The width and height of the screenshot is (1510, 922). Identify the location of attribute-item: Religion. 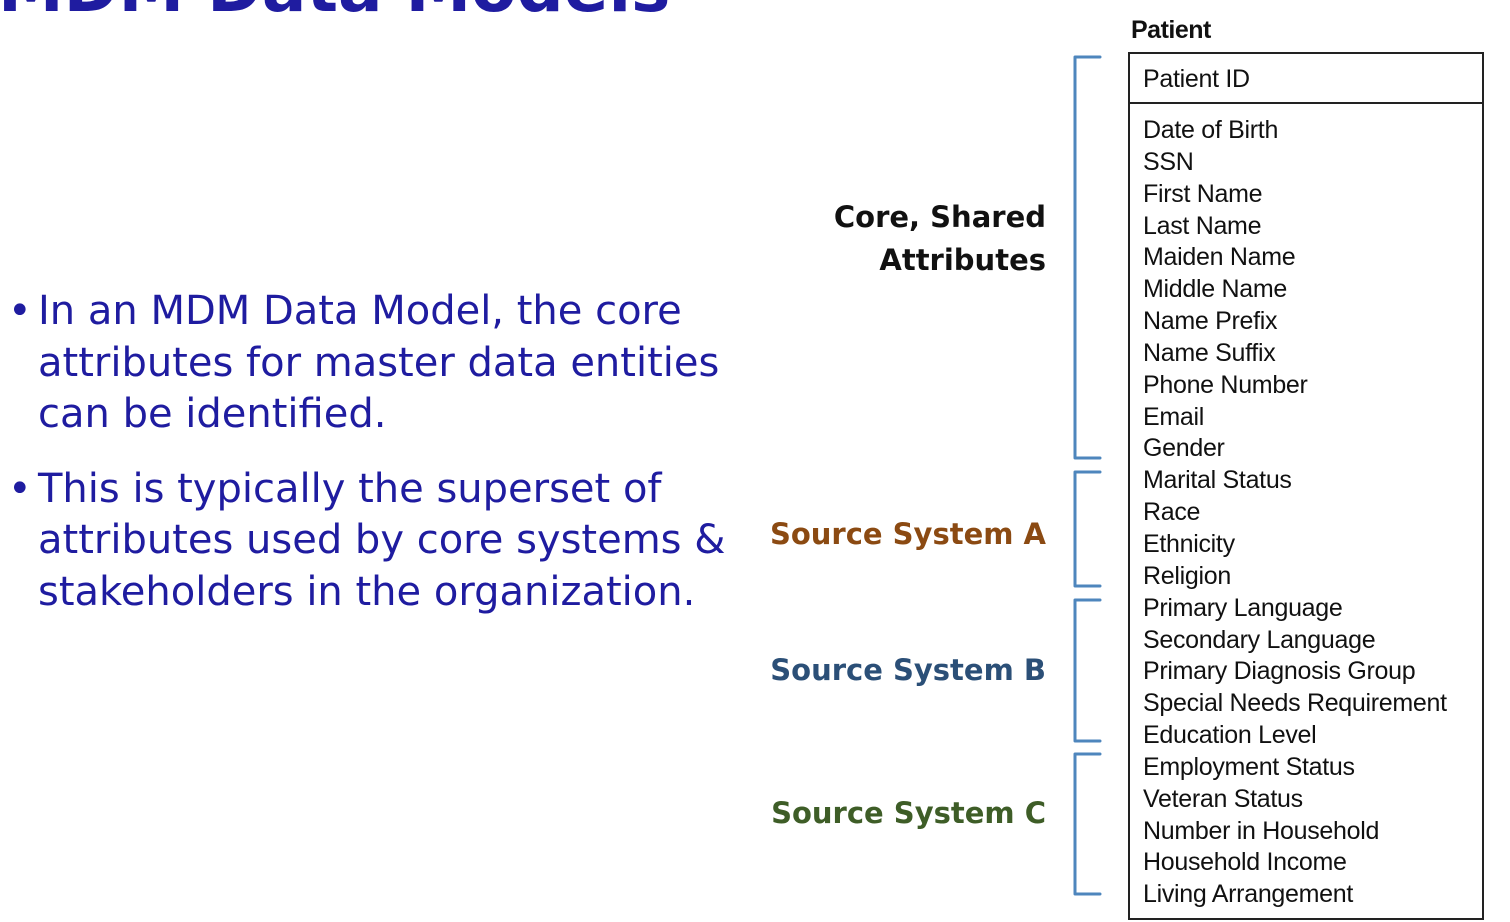
(1187, 575).